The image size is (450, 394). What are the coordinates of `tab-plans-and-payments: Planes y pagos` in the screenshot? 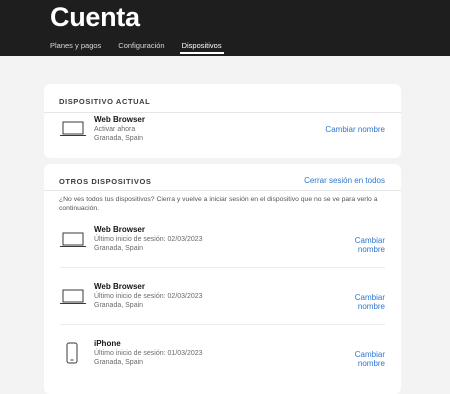 It's located at (75, 48).